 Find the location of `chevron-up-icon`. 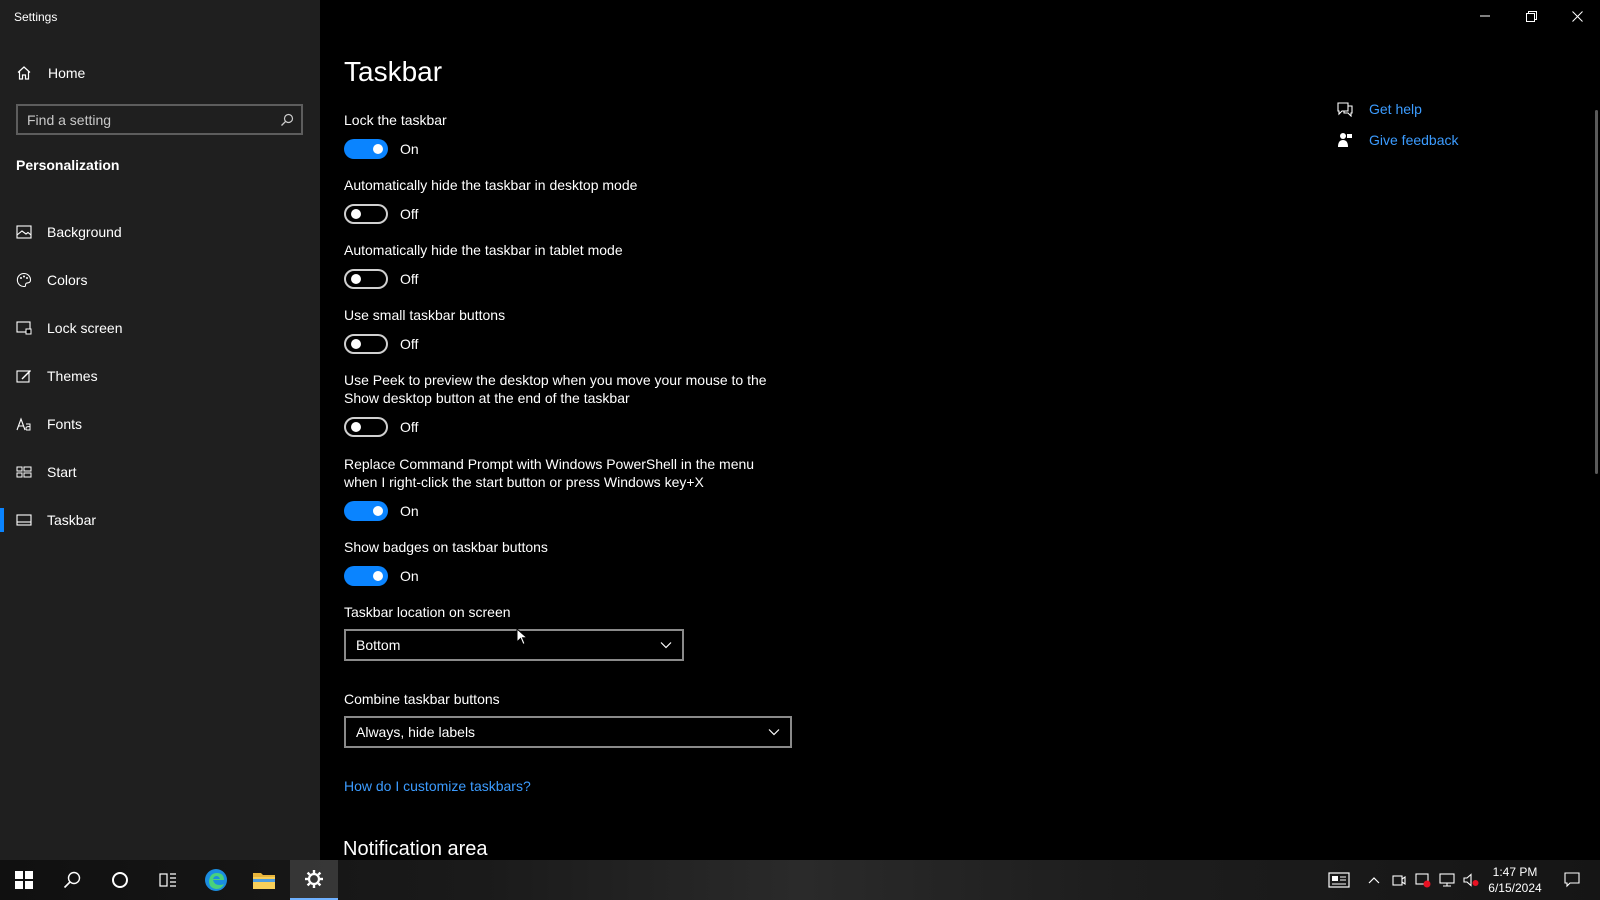

chevron-up-icon is located at coordinates (1374, 880).